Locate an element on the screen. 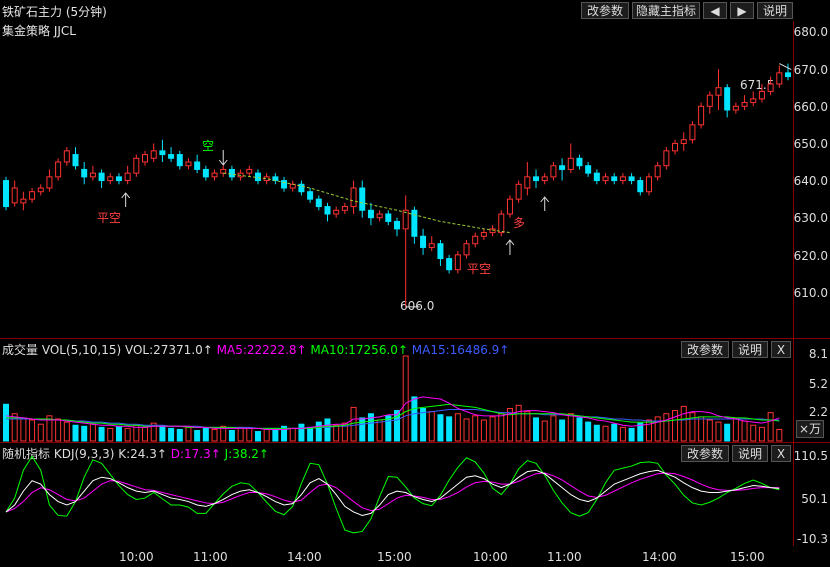 Image resolution: width=830 pixels, height=567 pixels. high-marker-line is located at coordinates (785, 67).